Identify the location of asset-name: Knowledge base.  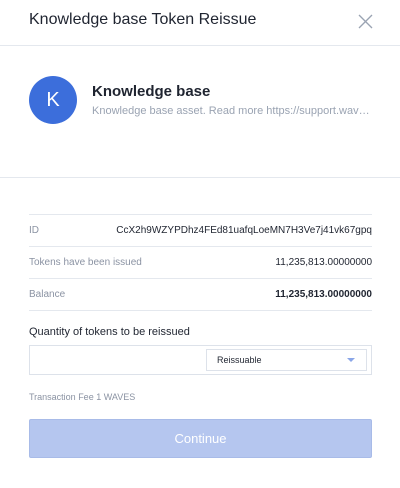
(151, 91).